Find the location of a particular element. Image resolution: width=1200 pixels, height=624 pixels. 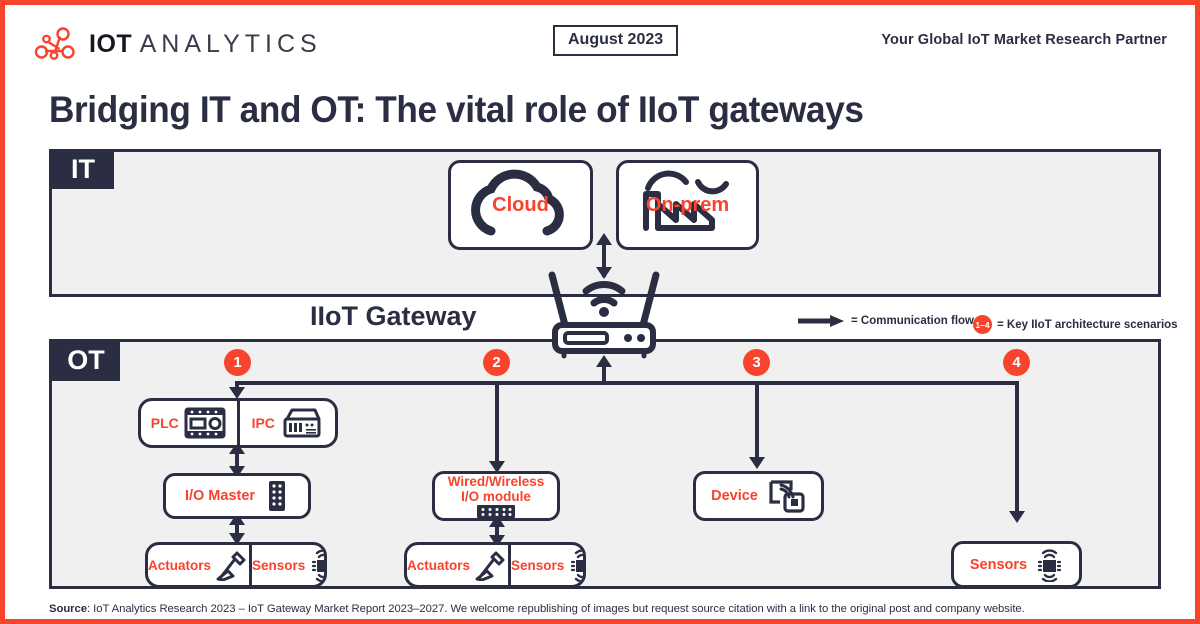

network-nodes-icon is located at coordinates (55, 44).